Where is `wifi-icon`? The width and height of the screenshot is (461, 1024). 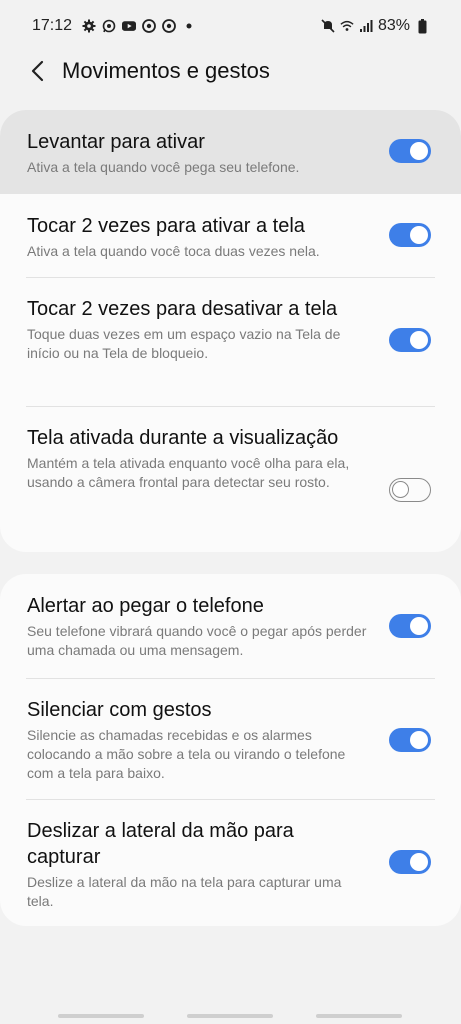 wifi-icon is located at coordinates (347, 26).